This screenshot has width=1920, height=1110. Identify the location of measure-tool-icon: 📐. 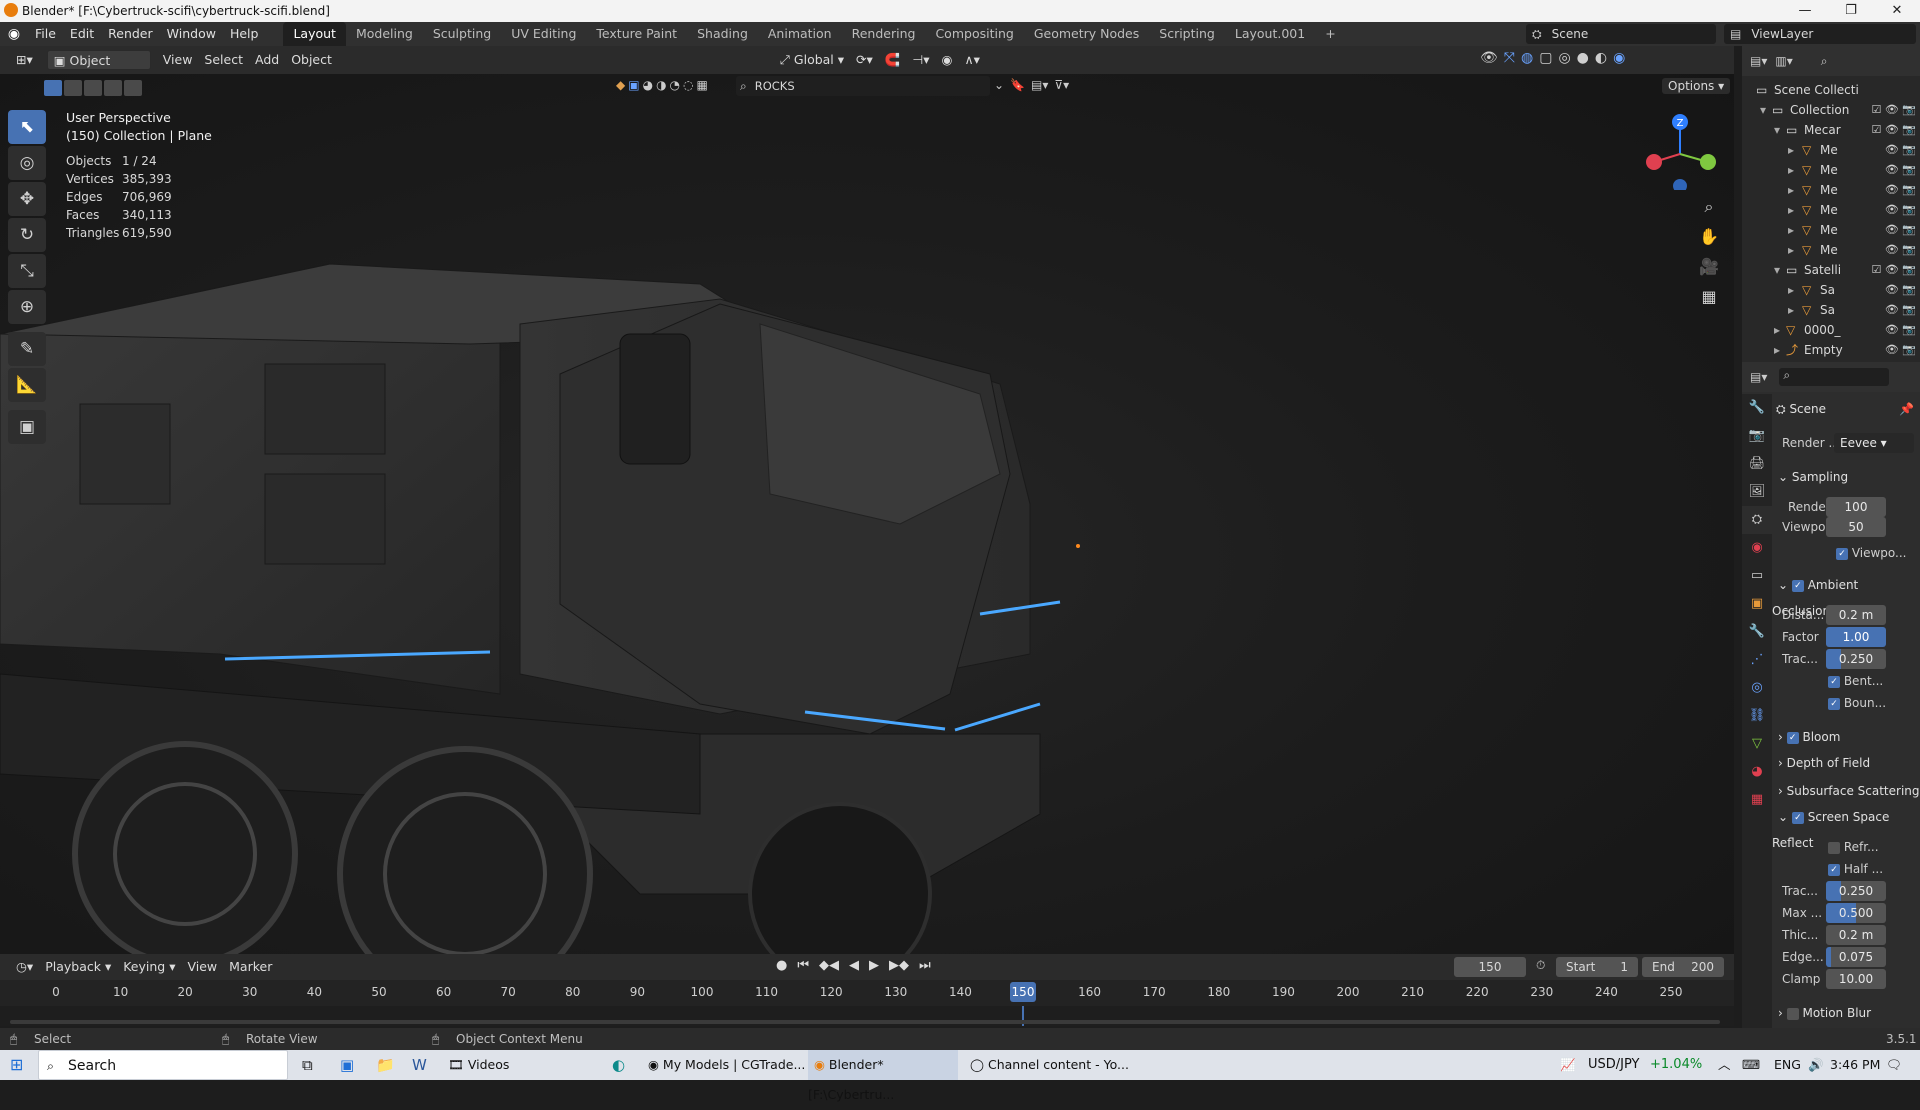
(27, 385).